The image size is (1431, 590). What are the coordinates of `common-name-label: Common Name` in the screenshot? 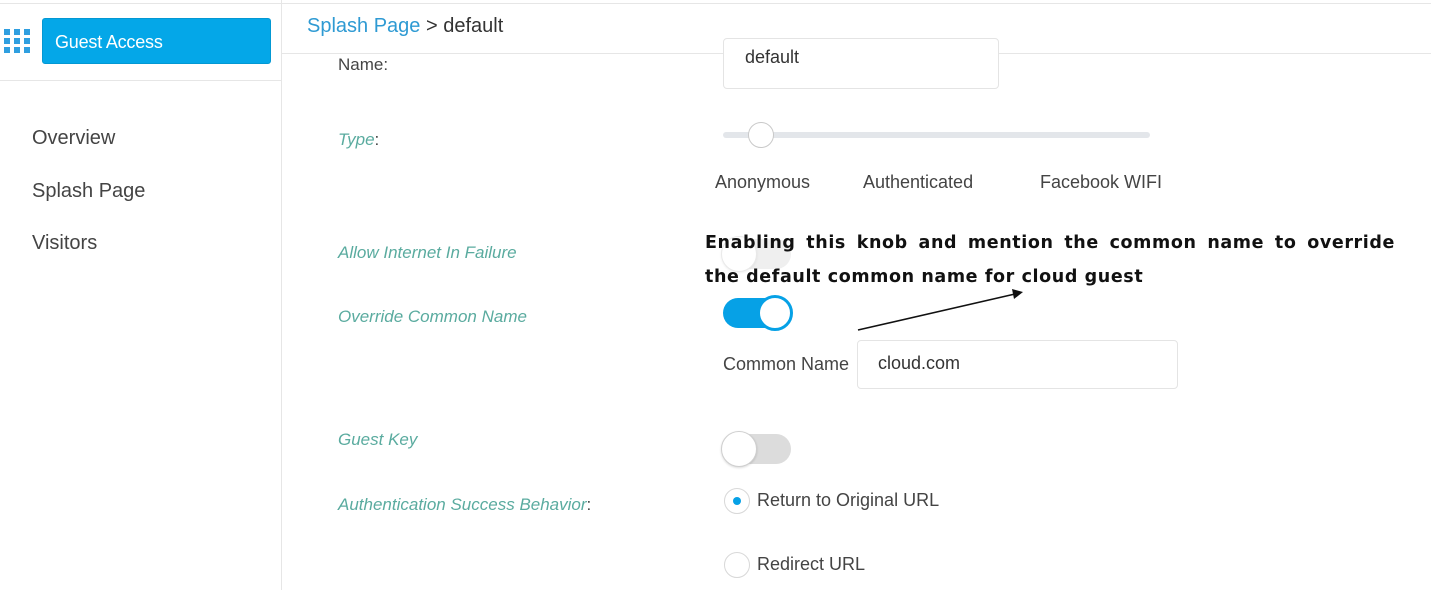 It's located at (786, 364).